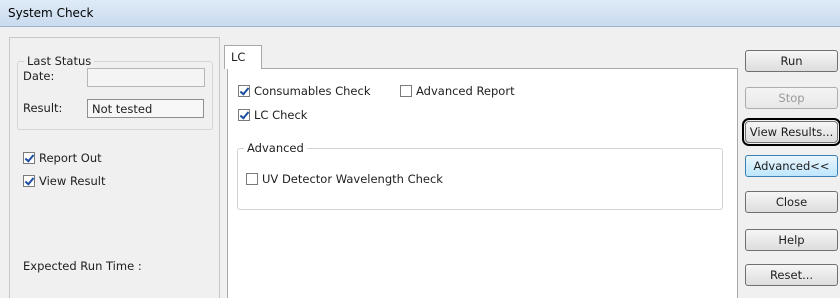  What do you see at coordinates (145, 108) in the screenshot?
I see `result-field: Not tested` at bounding box center [145, 108].